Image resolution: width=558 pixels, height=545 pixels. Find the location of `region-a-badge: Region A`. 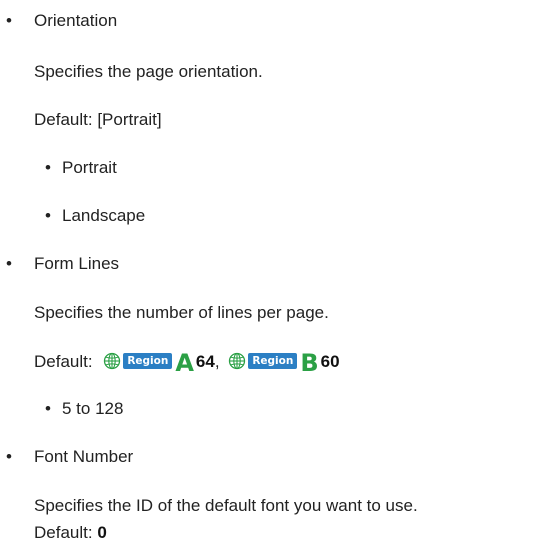

region-a-badge: Region A is located at coordinates (148, 362).